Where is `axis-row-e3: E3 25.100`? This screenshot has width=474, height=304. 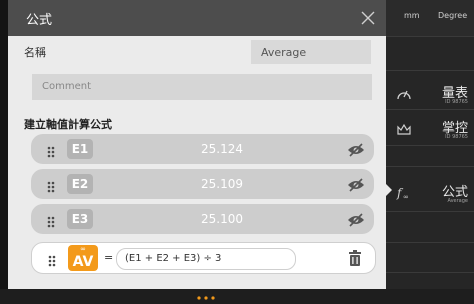
axis-row-e3: E3 25.100 is located at coordinates (202, 219).